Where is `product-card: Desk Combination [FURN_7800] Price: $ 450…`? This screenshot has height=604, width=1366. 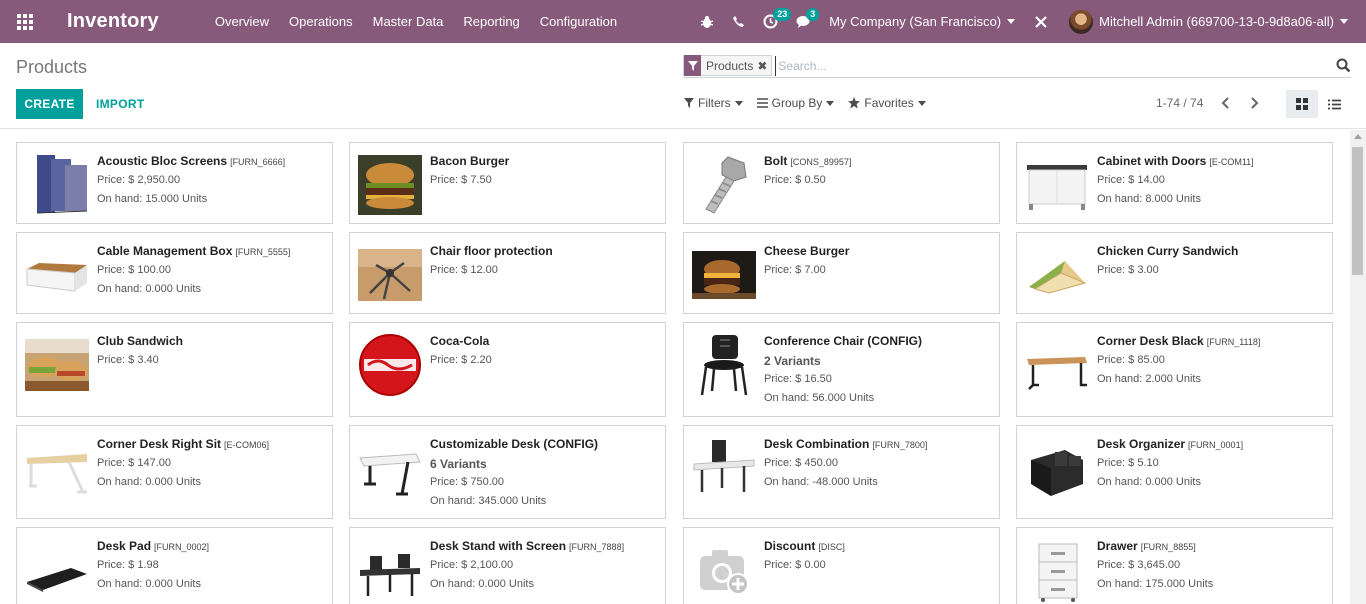 product-card: Desk Combination [FURN_7800] Price: $ 450… is located at coordinates (841, 472).